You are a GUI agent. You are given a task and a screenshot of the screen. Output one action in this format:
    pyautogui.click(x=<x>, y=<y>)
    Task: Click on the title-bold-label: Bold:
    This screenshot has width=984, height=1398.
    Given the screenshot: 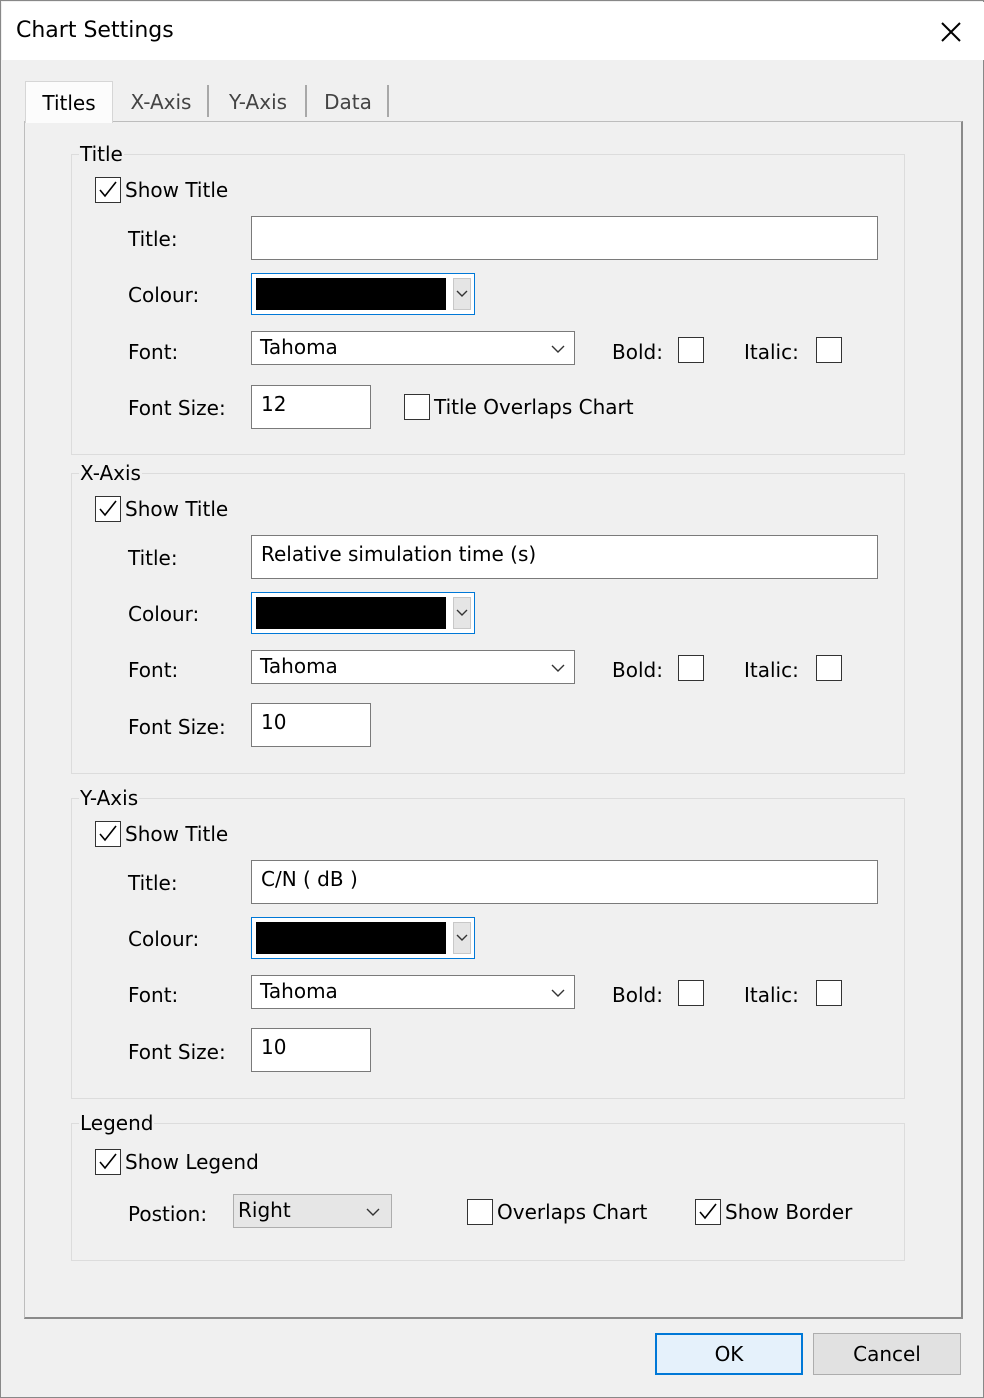 What is the action you would take?
    pyautogui.click(x=637, y=352)
    